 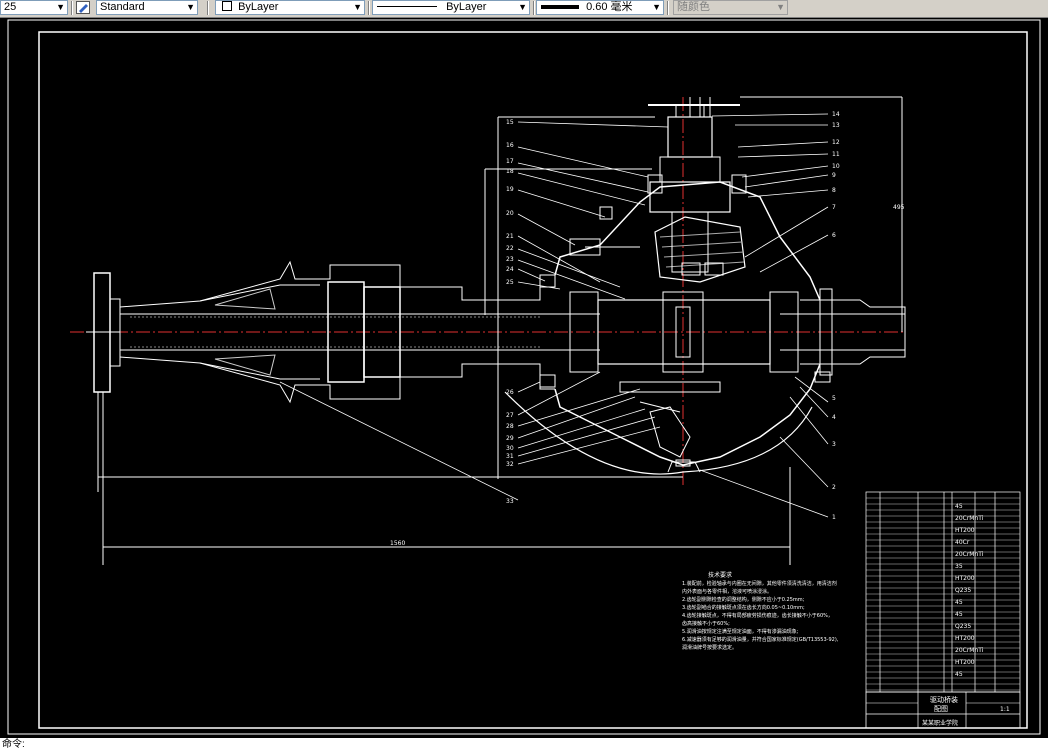 What do you see at coordinates (836, 154) in the screenshot?
I see `part-label: 11` at bounding box center [836, 154].